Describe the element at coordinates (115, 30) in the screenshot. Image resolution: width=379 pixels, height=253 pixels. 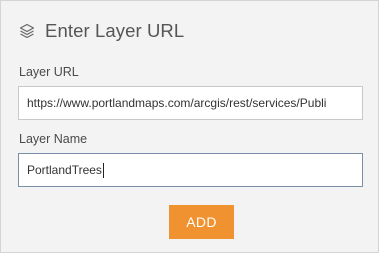
I see `dialog-title: Enter Layer URL` at that location.